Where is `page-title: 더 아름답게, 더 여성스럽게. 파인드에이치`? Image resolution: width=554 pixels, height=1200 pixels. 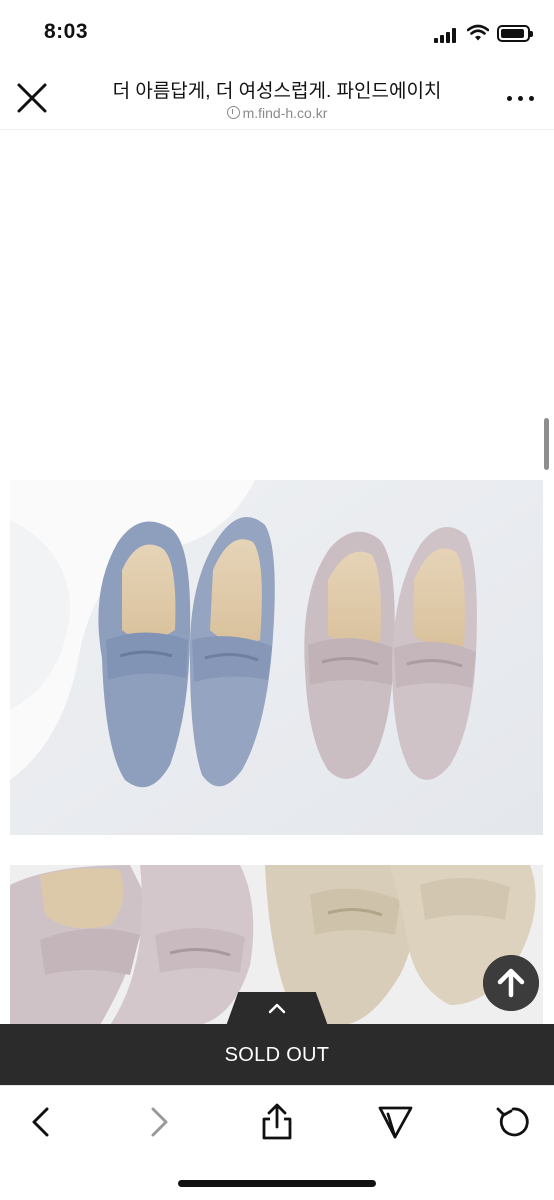
page-title: 더 아름답게, 더 여성스럽게. 파인드에이치 is located at coordinates (277, 91).